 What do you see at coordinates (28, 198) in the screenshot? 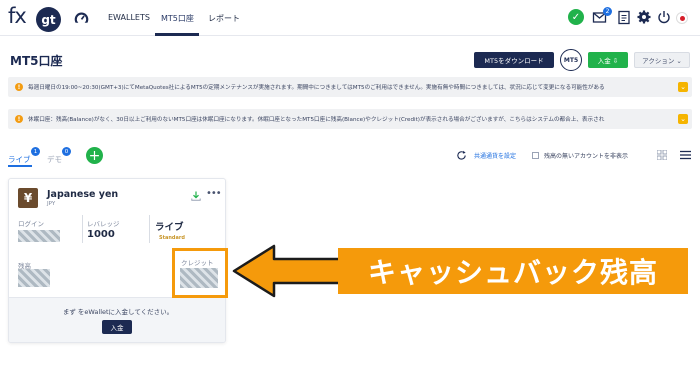
I see `yen-currency-icon: ¥` at bounding box center [28, 198].